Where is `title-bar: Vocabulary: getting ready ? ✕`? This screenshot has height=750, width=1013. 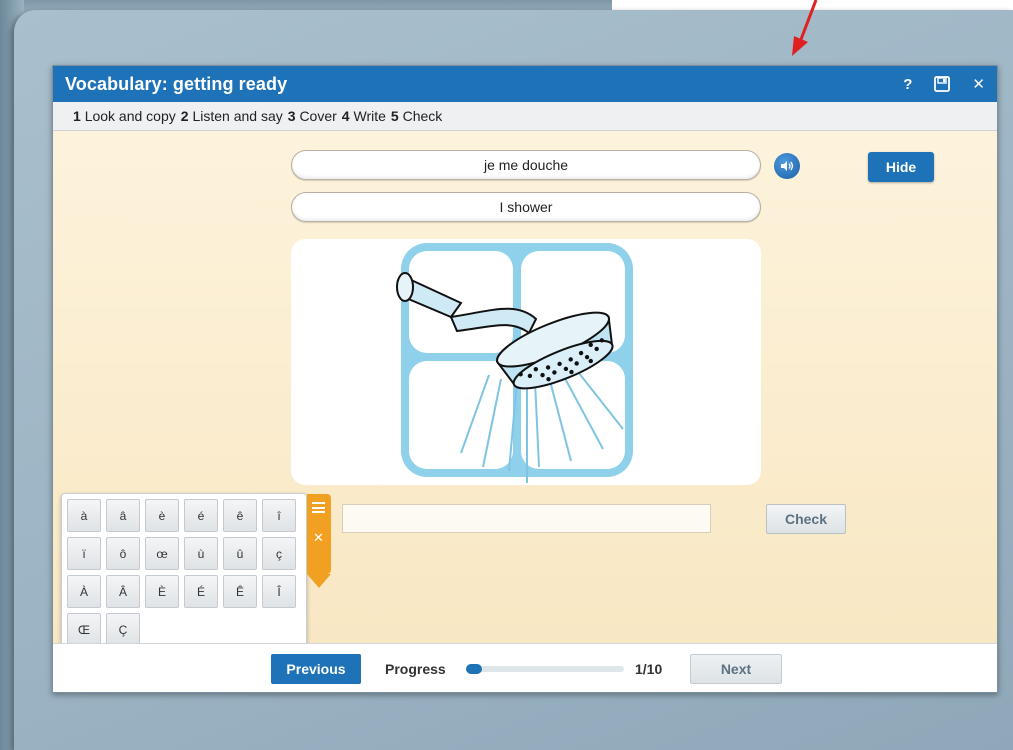
title-bar: Vocabulary: getting ready ? ✕ is located at coordinates (525, 84).